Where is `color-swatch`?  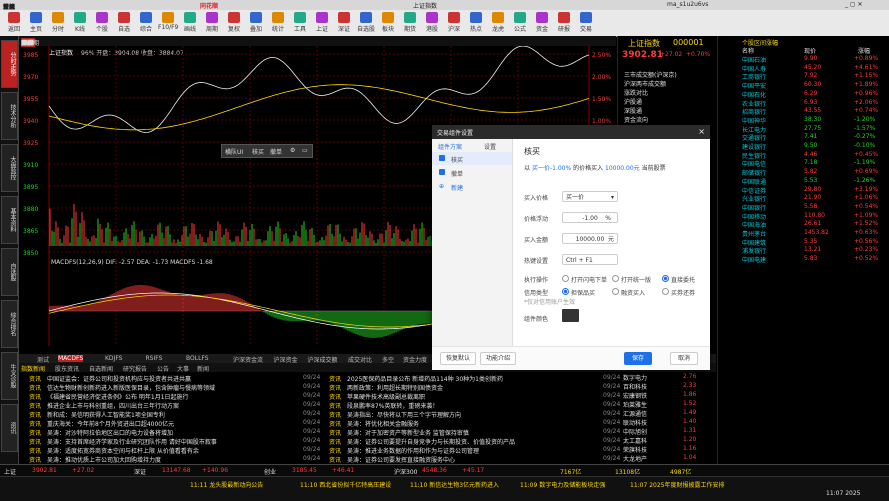 color-swatch is located at coordinates (570, 315).